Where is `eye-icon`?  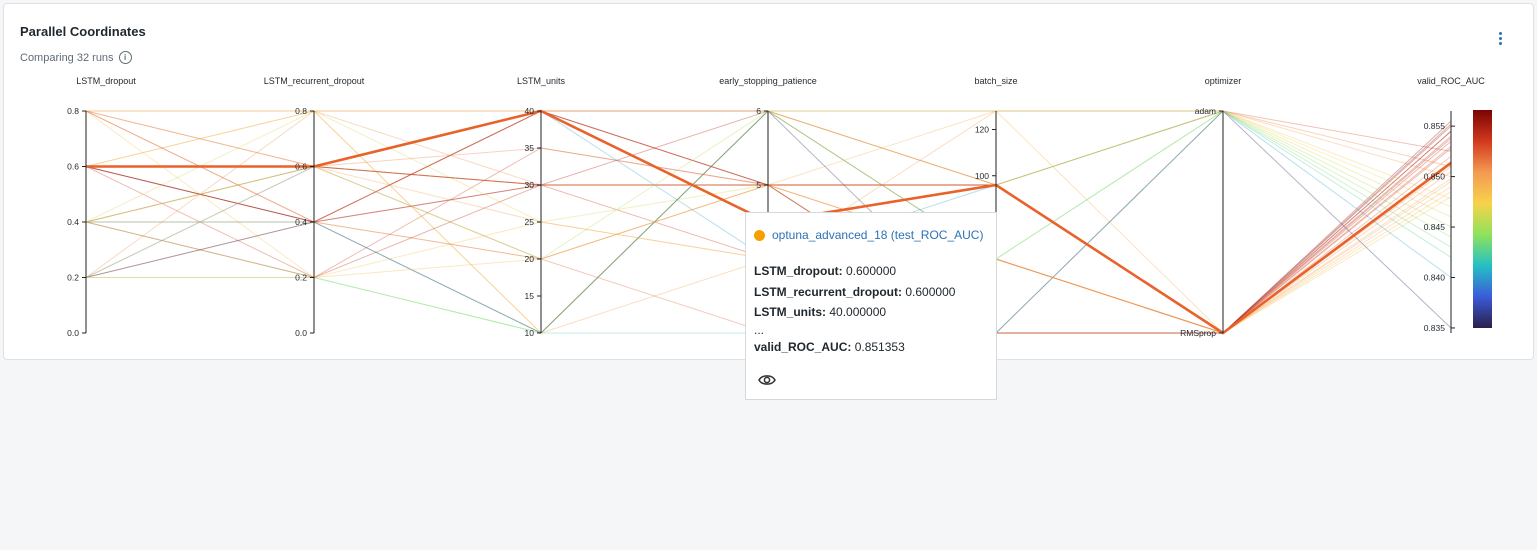
eye-icon is located at coordinates (767, 380).